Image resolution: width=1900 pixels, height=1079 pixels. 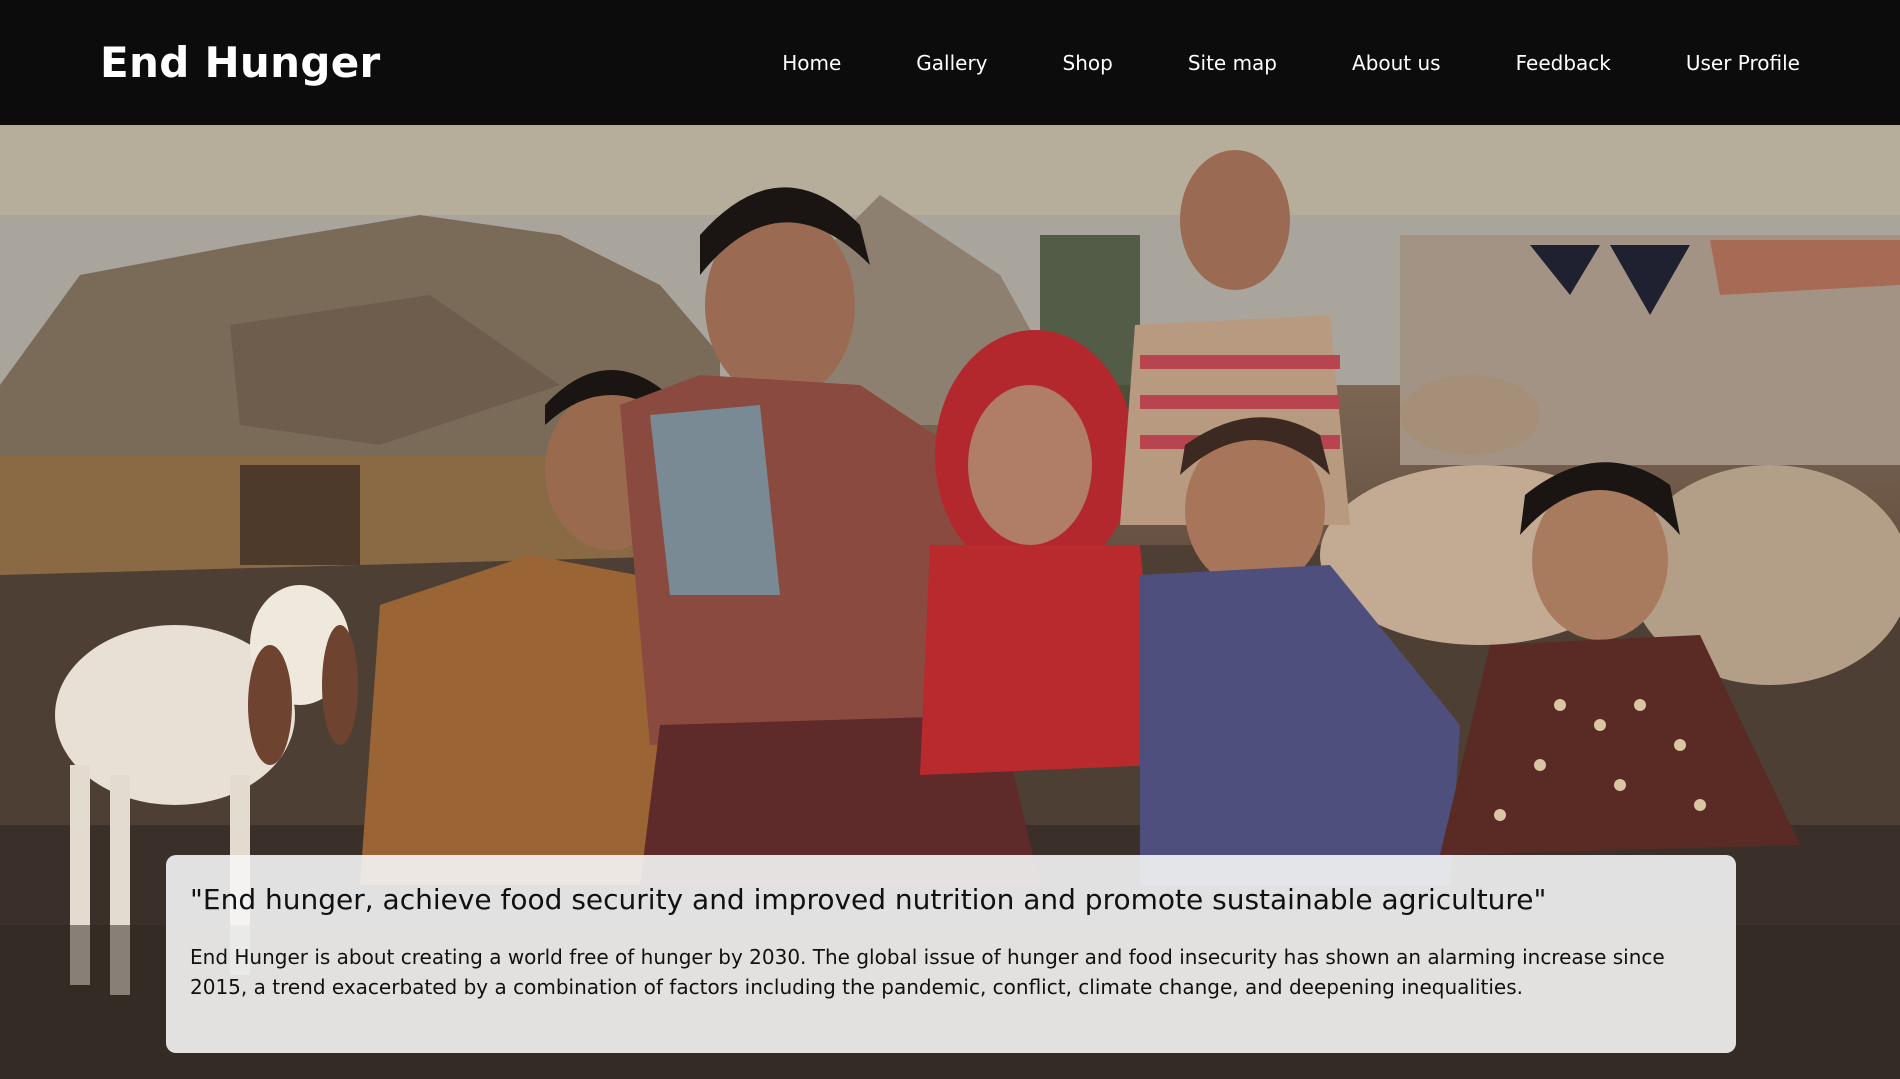 What do you see at coordinates (1563, 63) in the screenshot?
I see `nav-feedback-link: Feedback` at bounding box center [1563, 63].